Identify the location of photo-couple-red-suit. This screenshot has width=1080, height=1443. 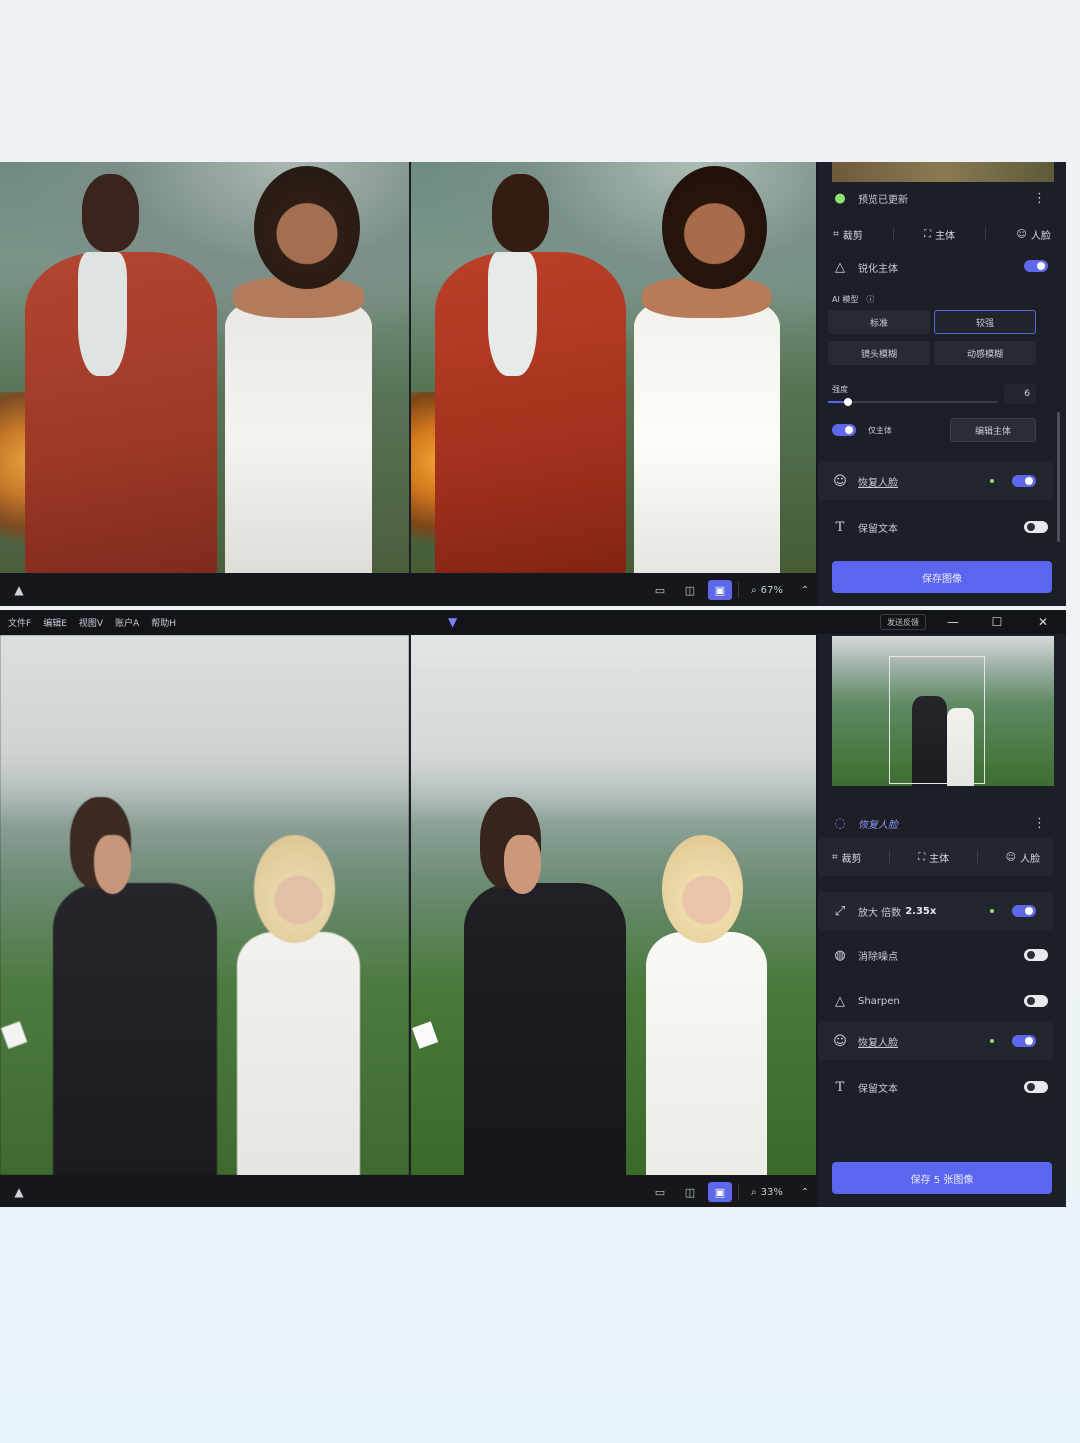
(204, 367).